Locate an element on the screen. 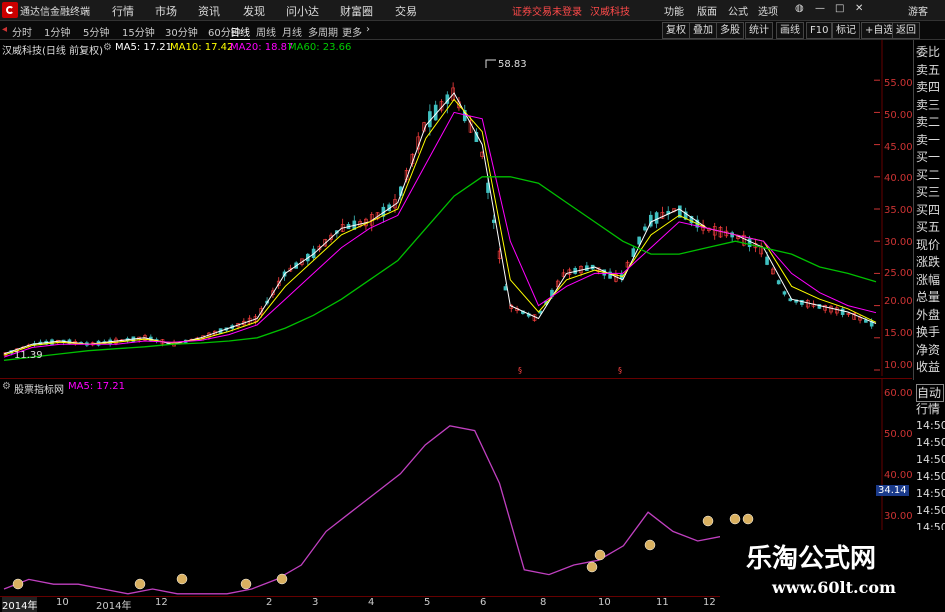  btn-f10: F10 is located at coordinates (819, 30).